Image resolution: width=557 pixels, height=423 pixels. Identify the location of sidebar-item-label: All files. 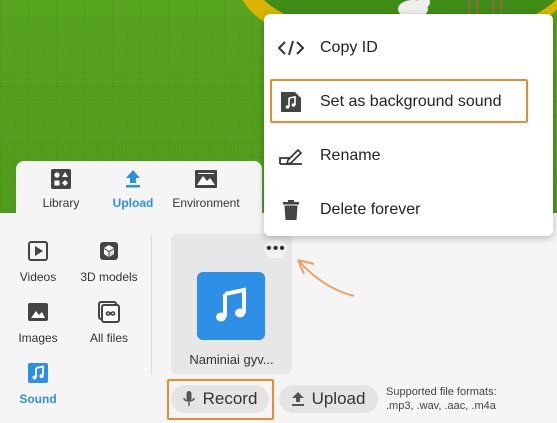
(108, 338).